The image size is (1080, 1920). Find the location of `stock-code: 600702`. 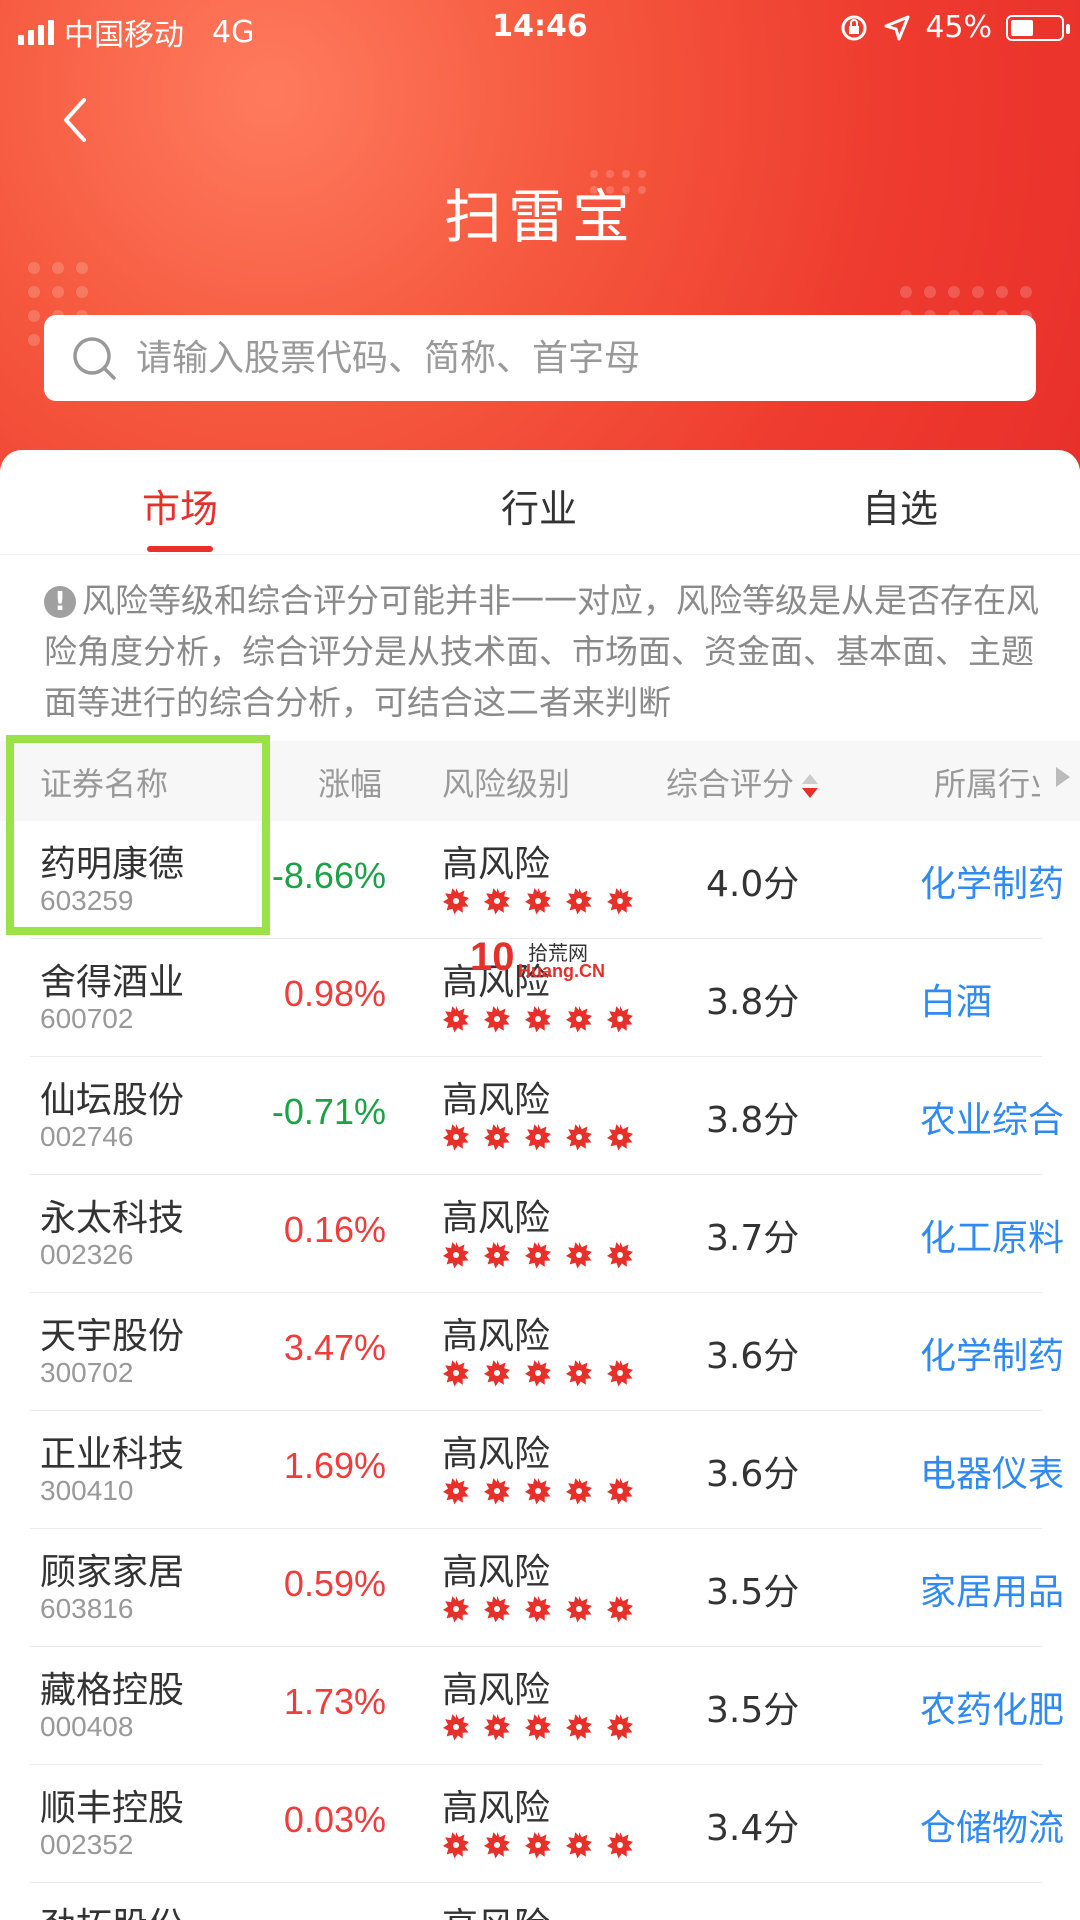

stock-code: 600702 is located at coordinates (87, 1018).